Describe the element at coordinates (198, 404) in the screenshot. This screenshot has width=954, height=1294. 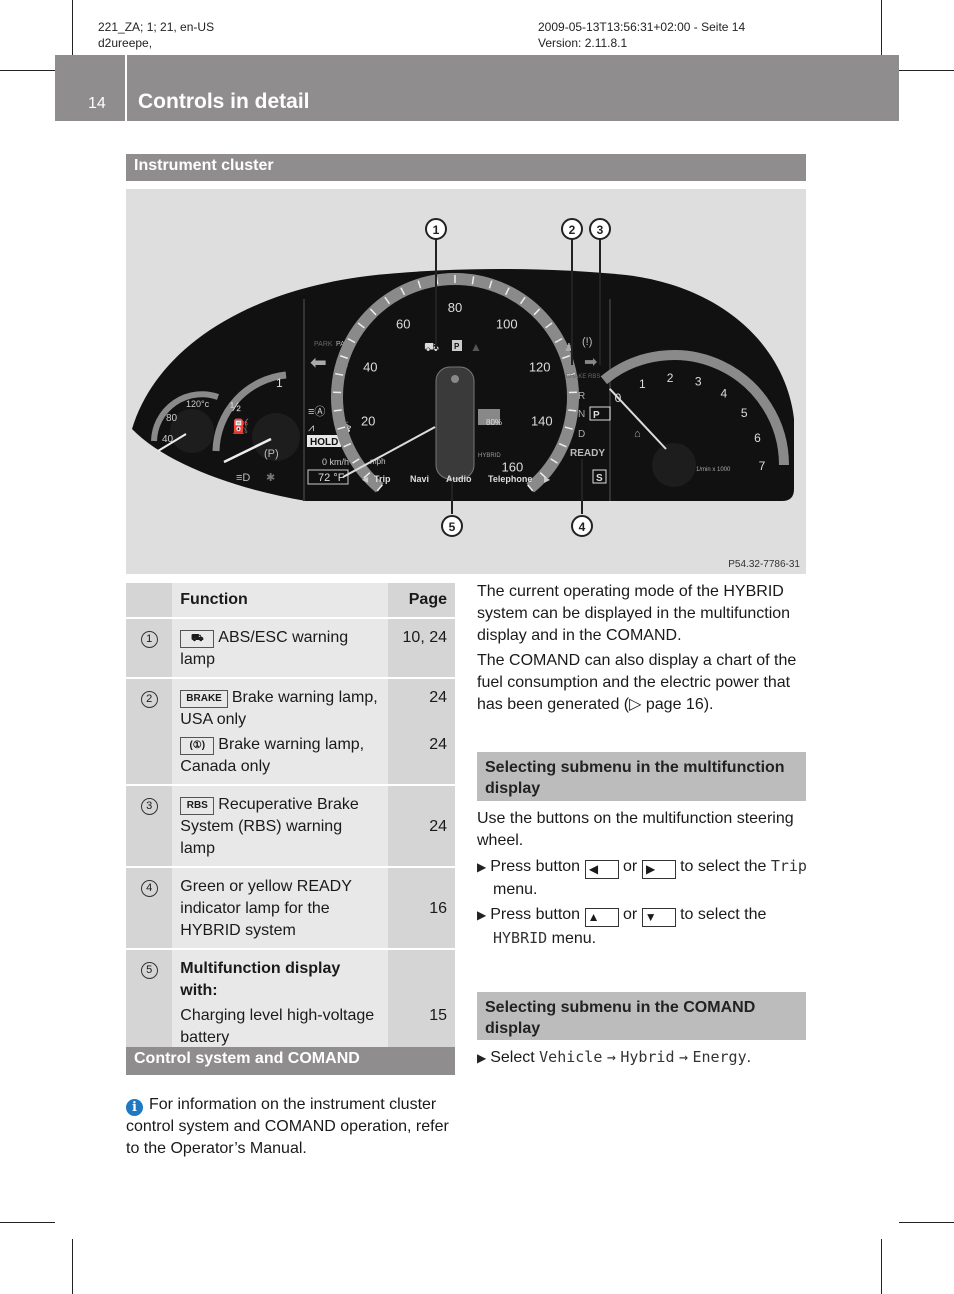
I see `temp-label-120: 120°c` at that location.